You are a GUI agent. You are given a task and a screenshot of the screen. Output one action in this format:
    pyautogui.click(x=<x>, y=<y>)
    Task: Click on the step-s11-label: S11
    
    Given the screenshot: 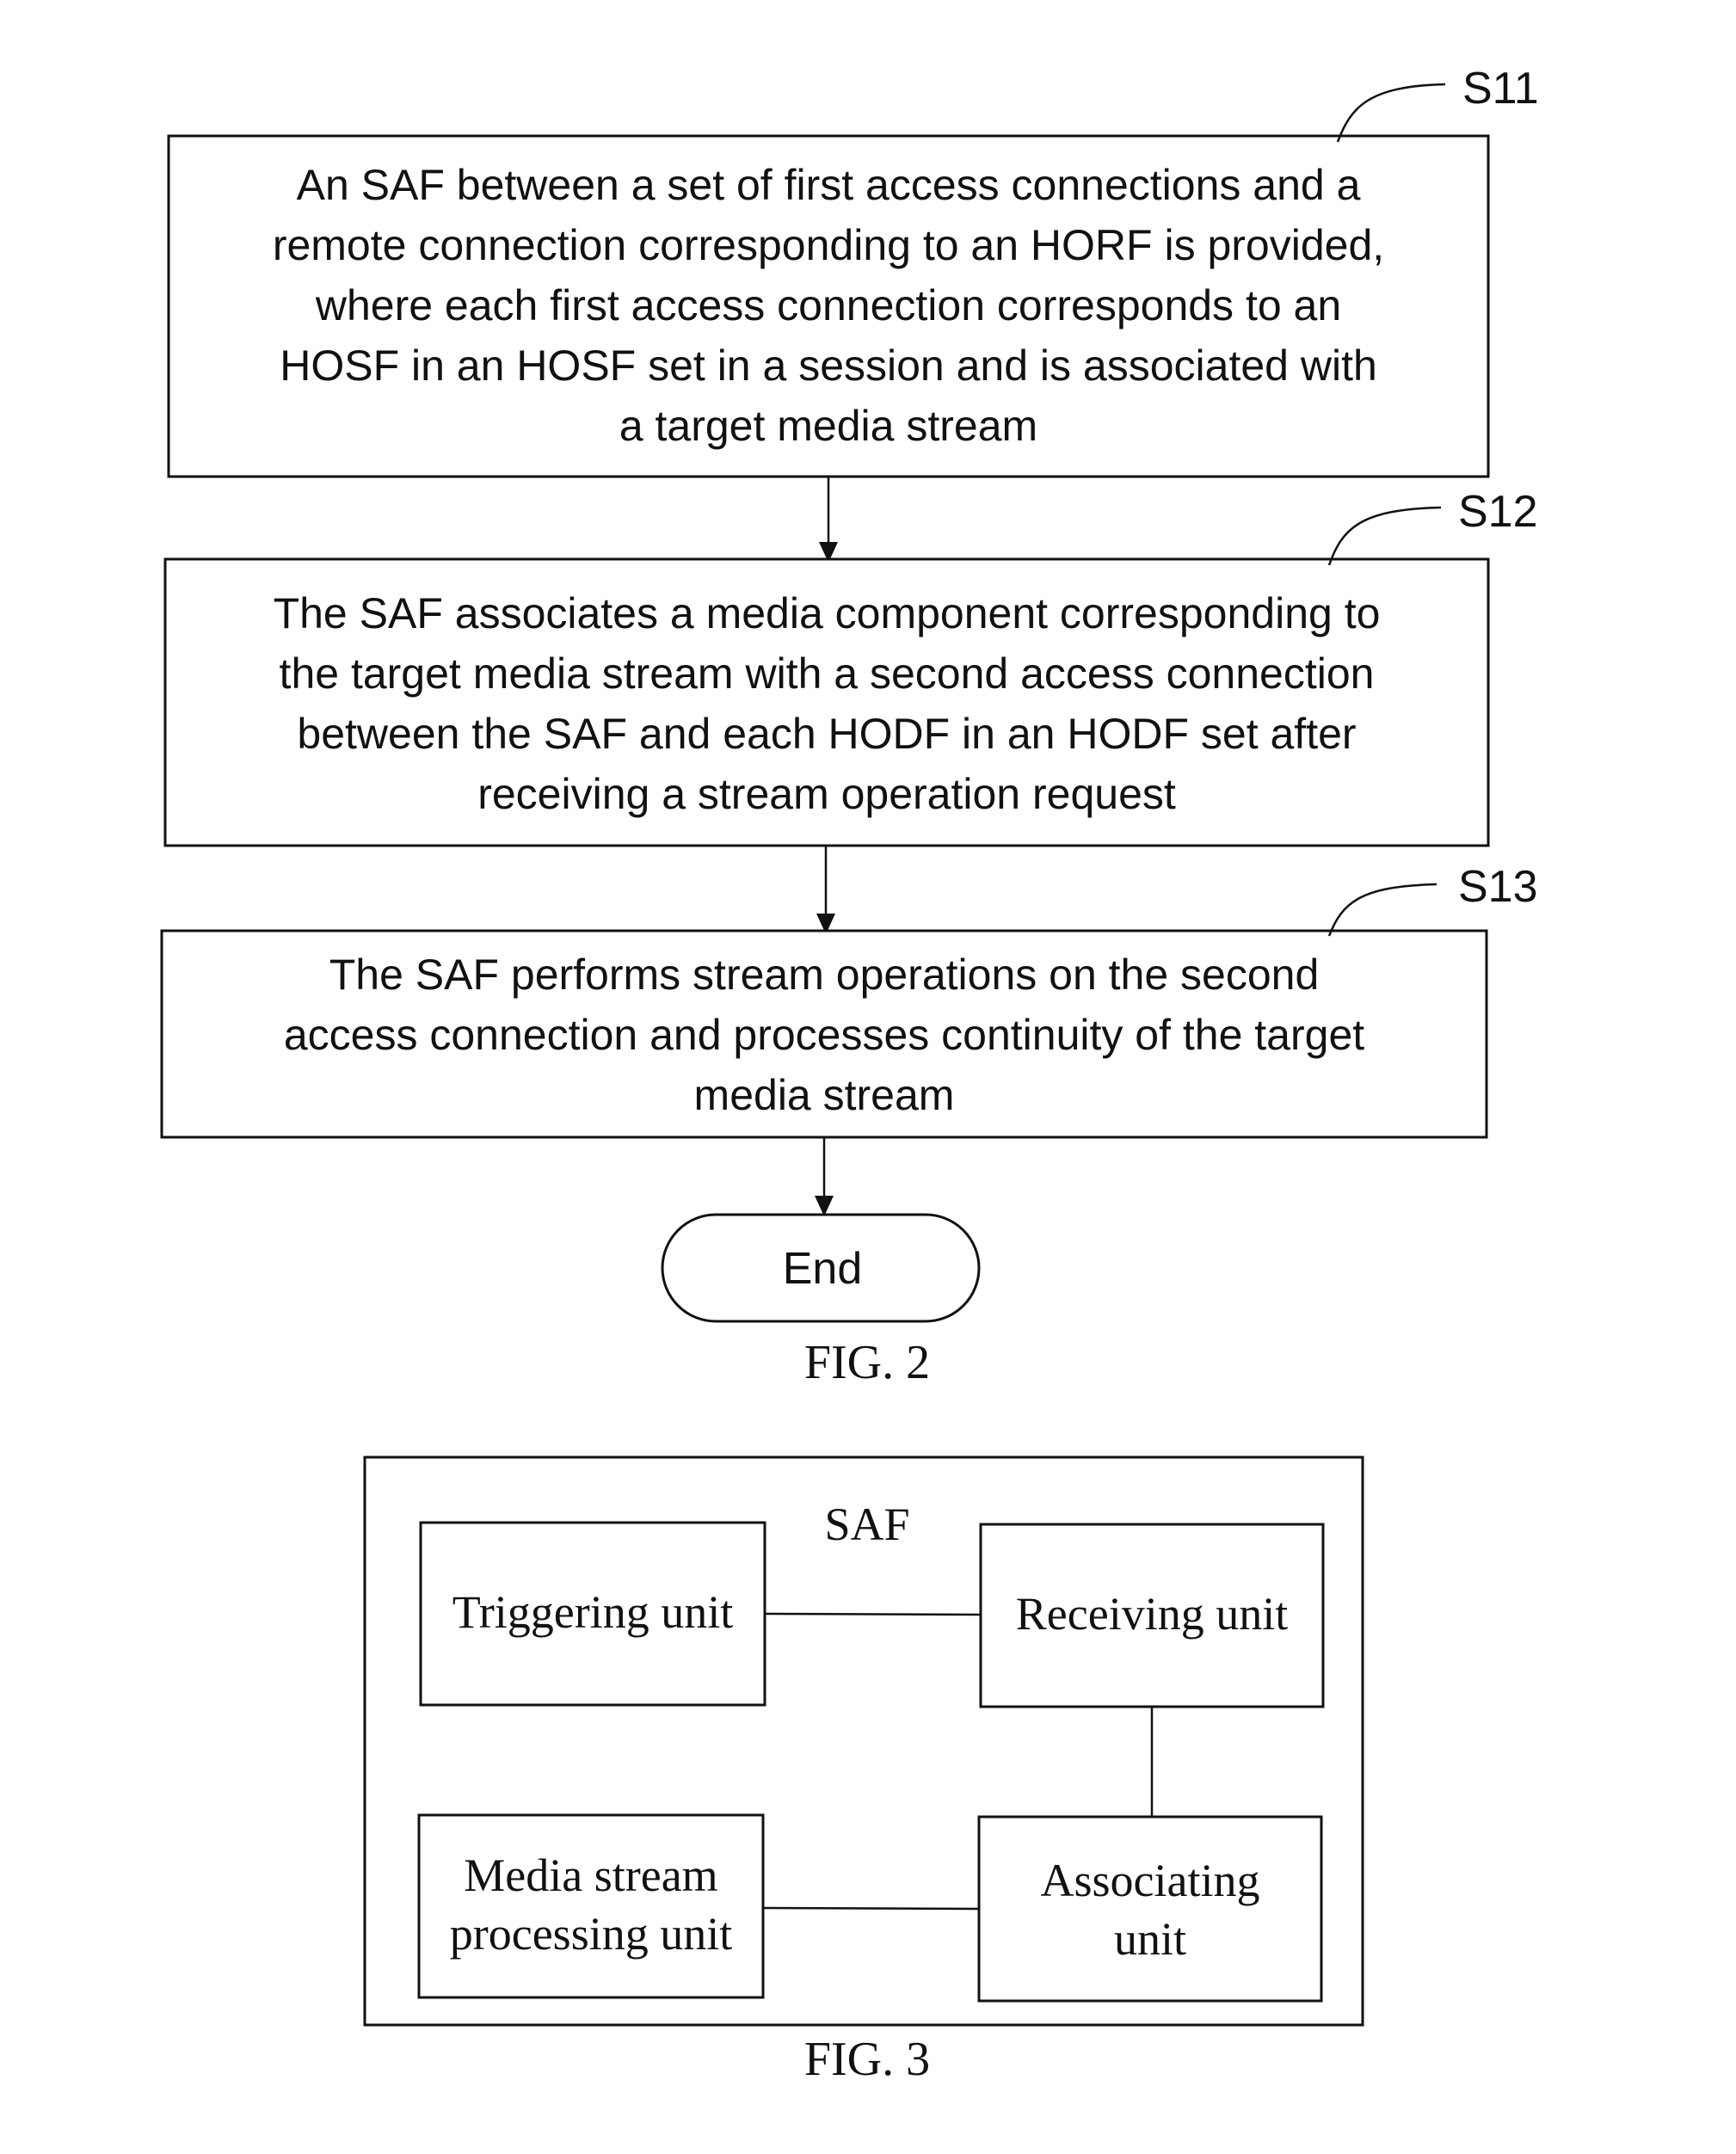 What is the action you would take?
    pyautogui.click(x=1500, y=89)
    